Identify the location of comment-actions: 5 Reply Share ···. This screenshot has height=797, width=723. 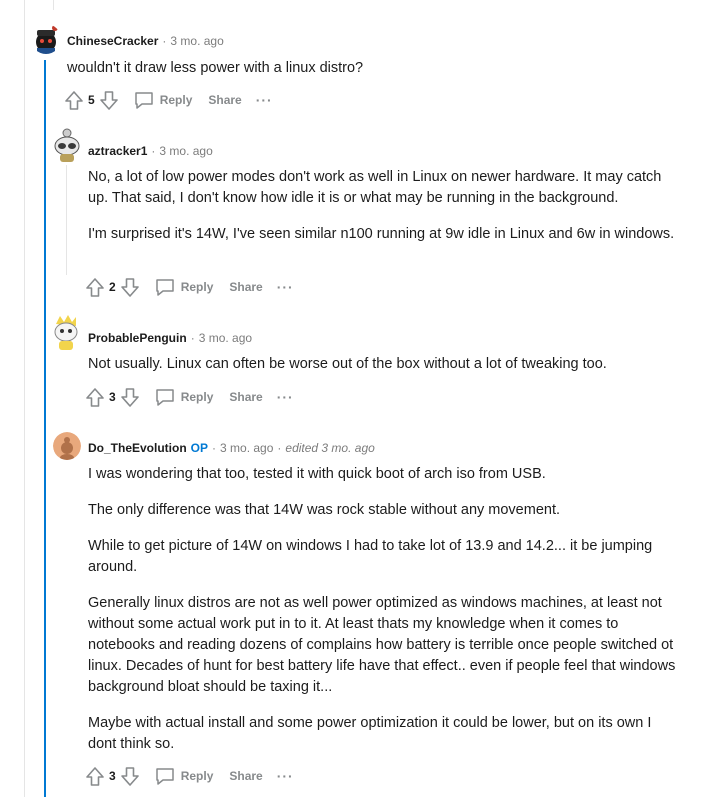
(168, 100).